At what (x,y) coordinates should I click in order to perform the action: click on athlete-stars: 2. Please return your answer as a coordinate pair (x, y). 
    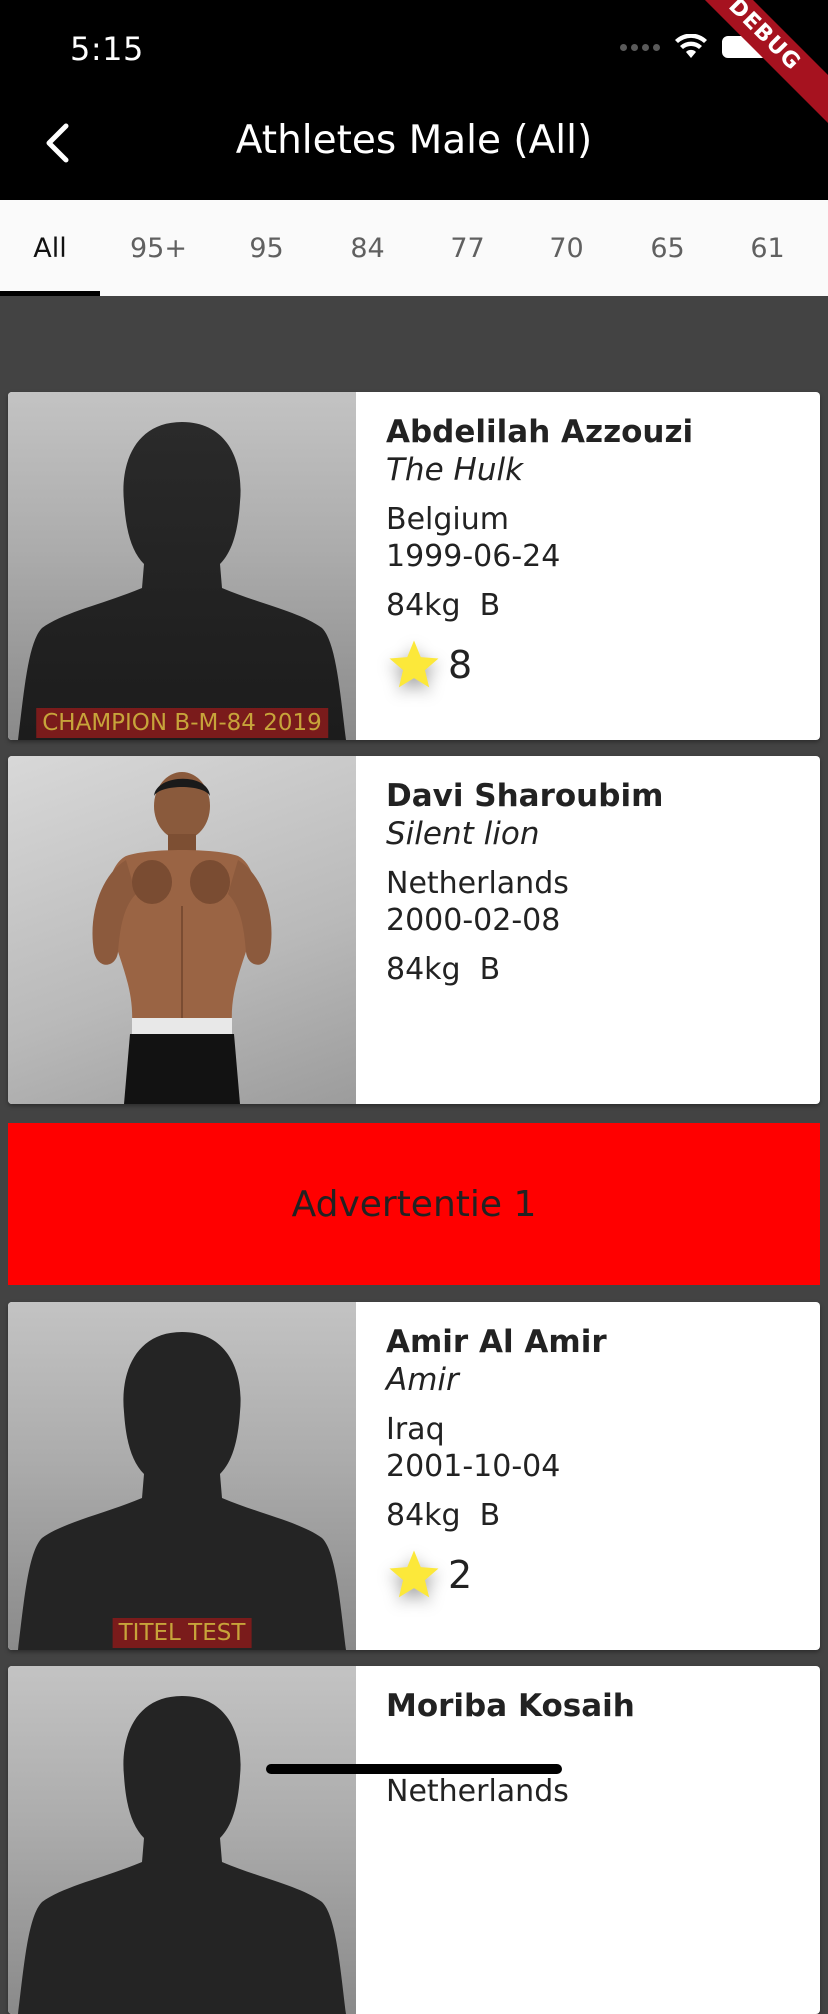
    Looking at the image, I should click on (603, 1575).